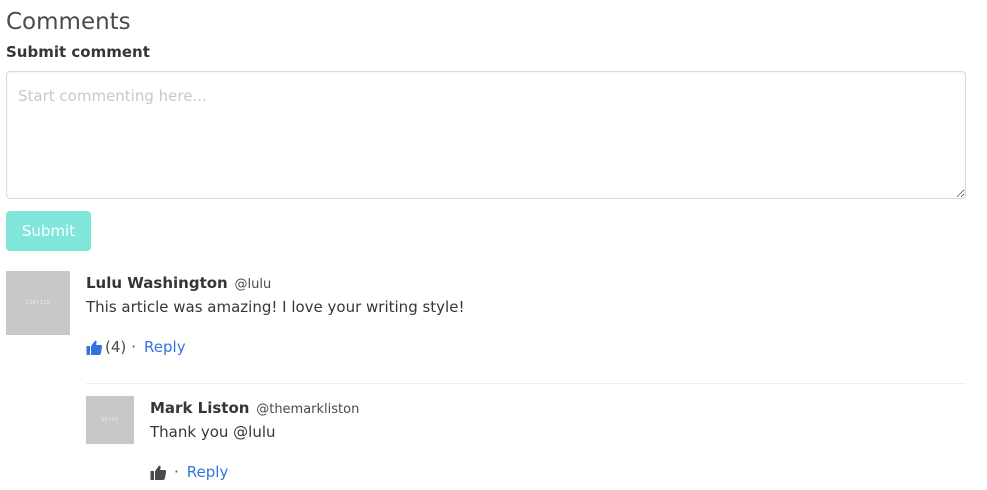 Image resolution: width=987 pixels, height=490 pixels. I want to click on avatar: 128×128, so click(38, 303).